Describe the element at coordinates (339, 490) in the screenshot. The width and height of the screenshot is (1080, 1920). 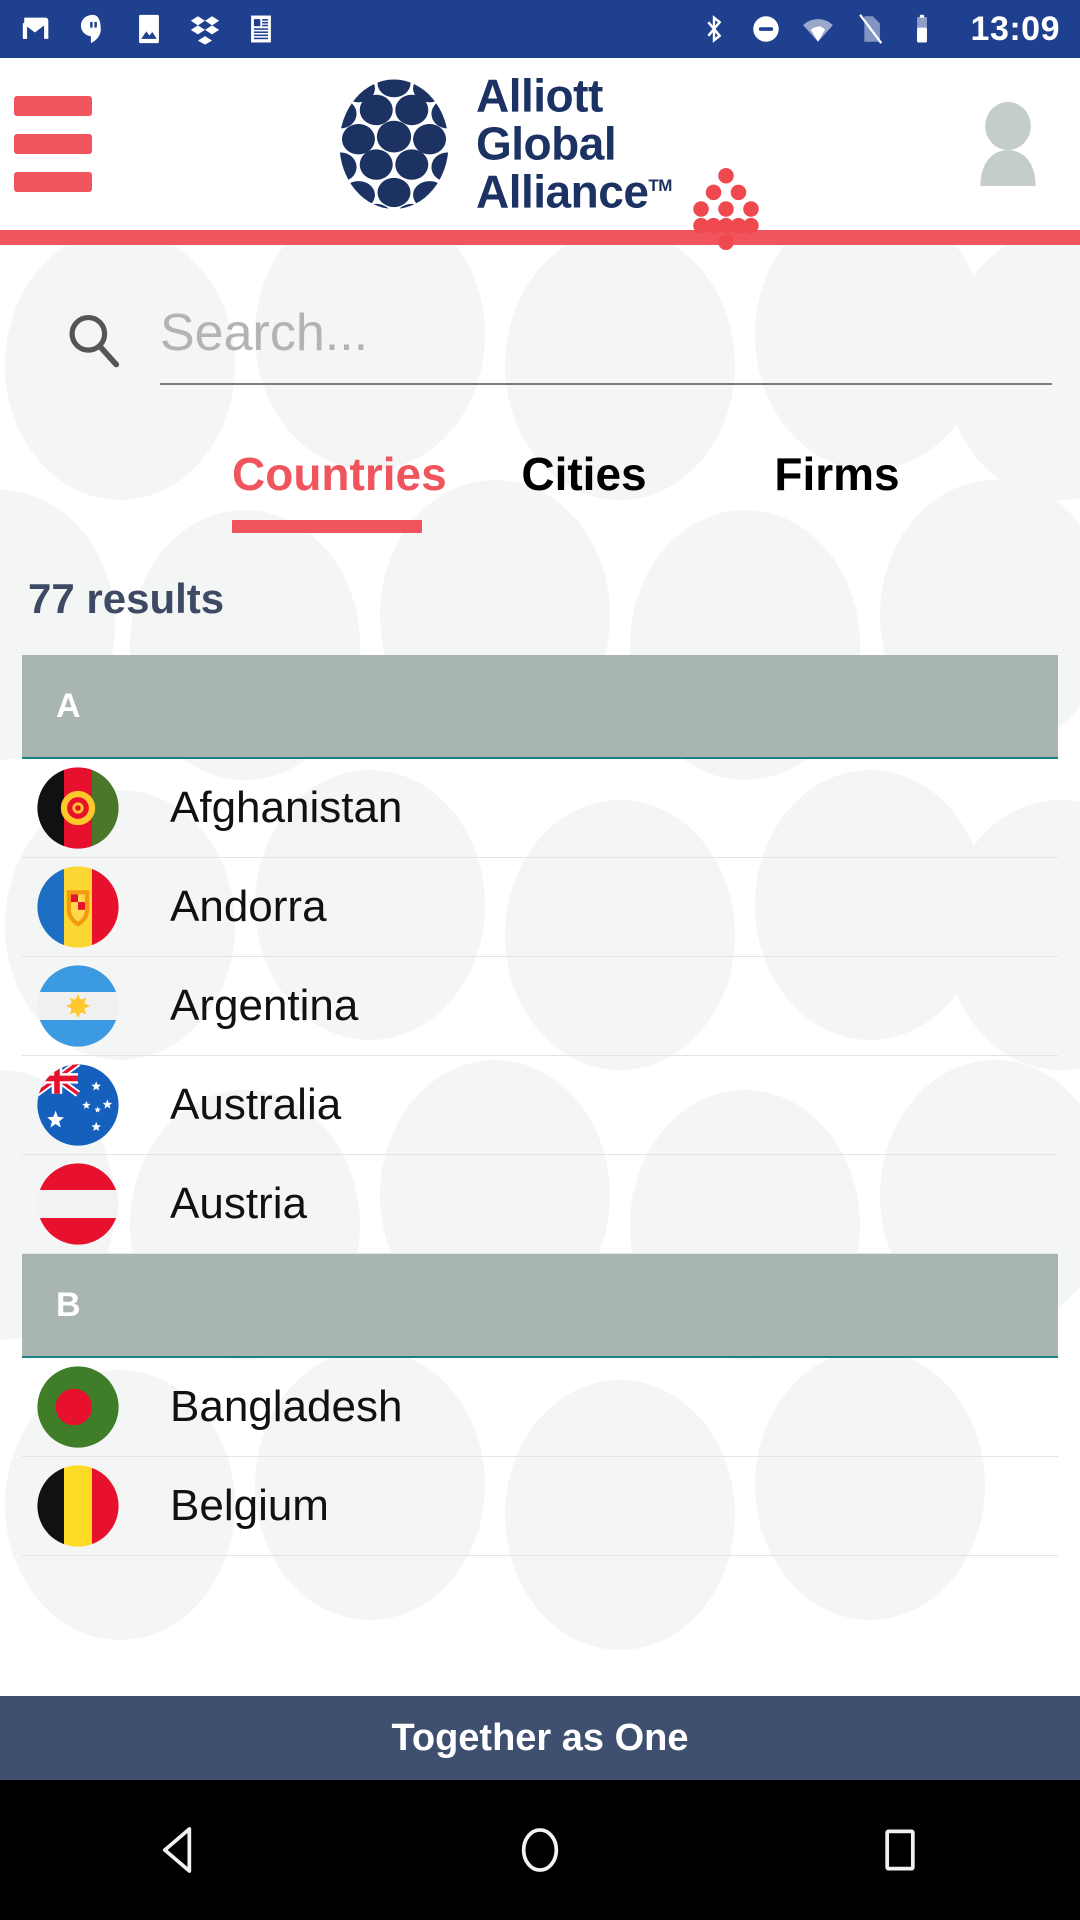
I see `tab-countries: Countries` at that location.